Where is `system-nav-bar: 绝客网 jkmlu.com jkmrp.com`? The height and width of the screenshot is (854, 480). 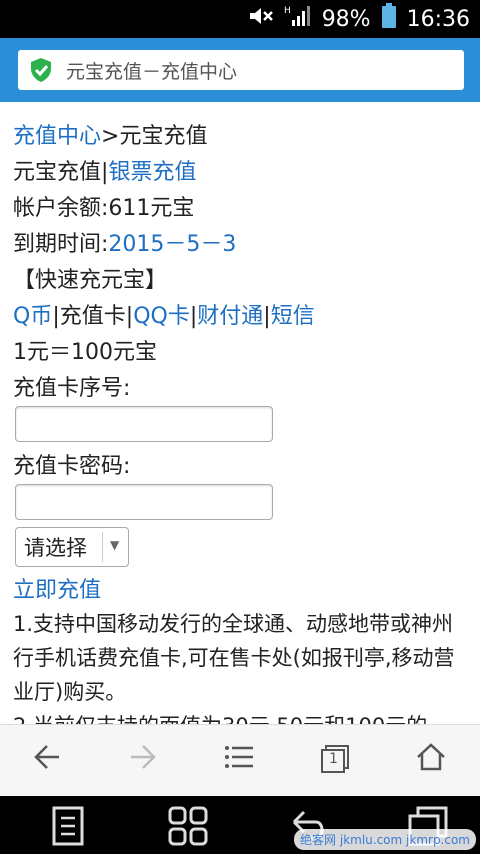 system-nav-bar: 绝客网 jkmlu.com jkmrp.com is located at coordinates (240, 825).